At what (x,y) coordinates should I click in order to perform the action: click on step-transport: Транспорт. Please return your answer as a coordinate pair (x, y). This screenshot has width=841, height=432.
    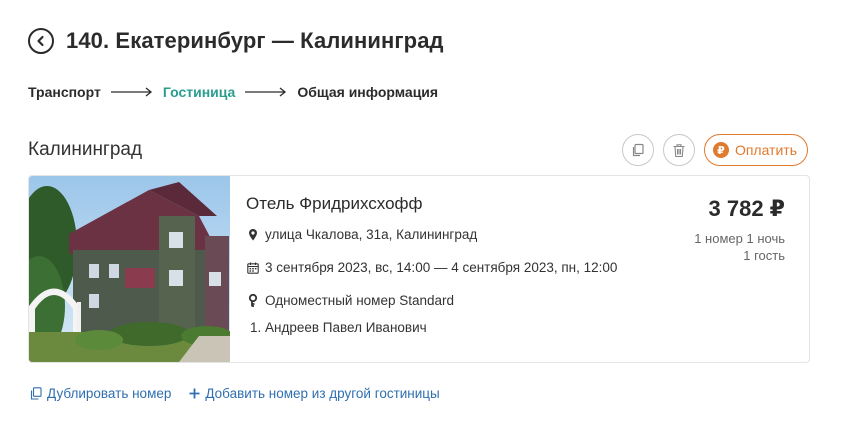
    Looking at the image, I should click on (64, 92).